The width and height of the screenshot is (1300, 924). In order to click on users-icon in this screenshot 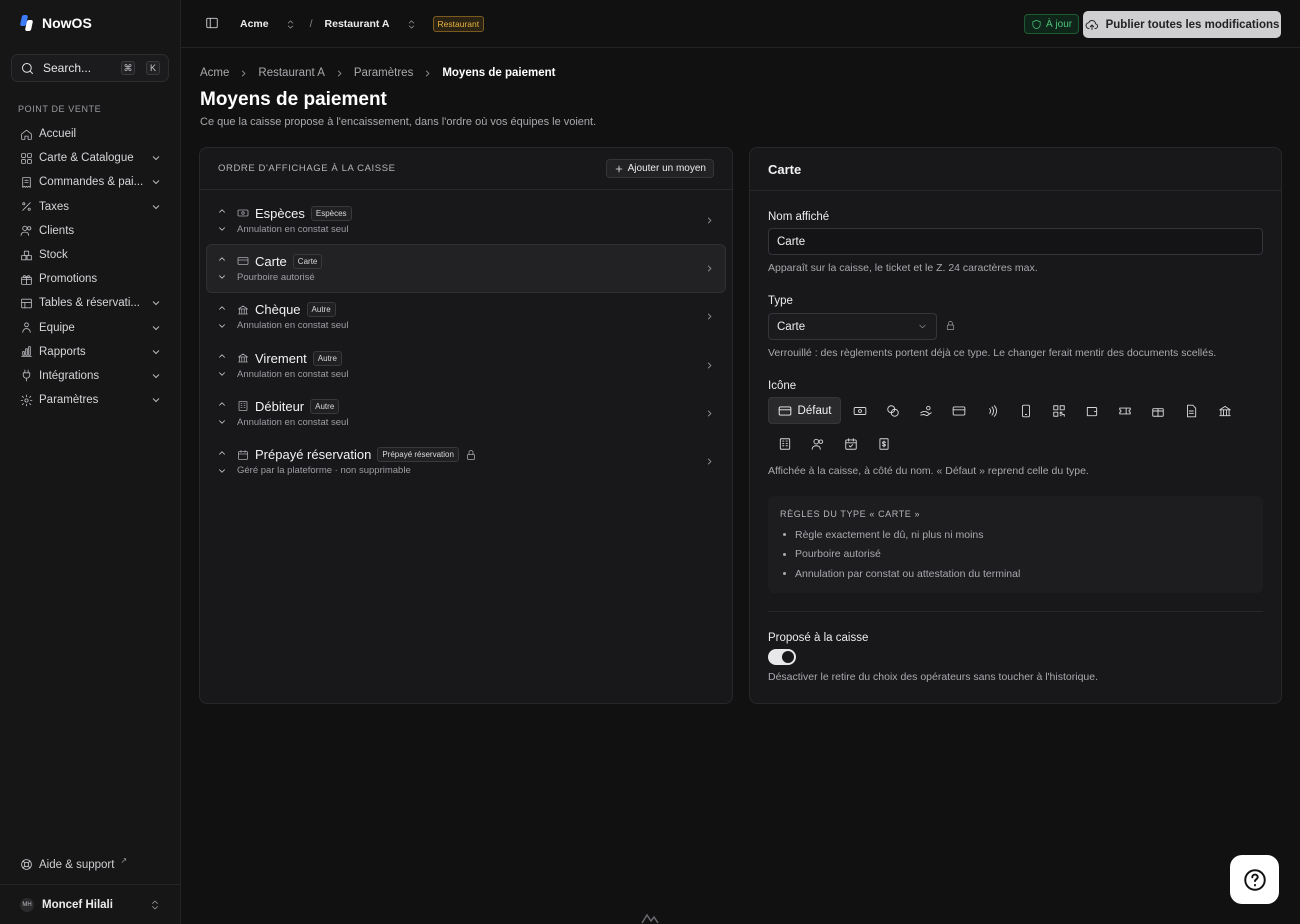, I will do `click(26, 231)`.